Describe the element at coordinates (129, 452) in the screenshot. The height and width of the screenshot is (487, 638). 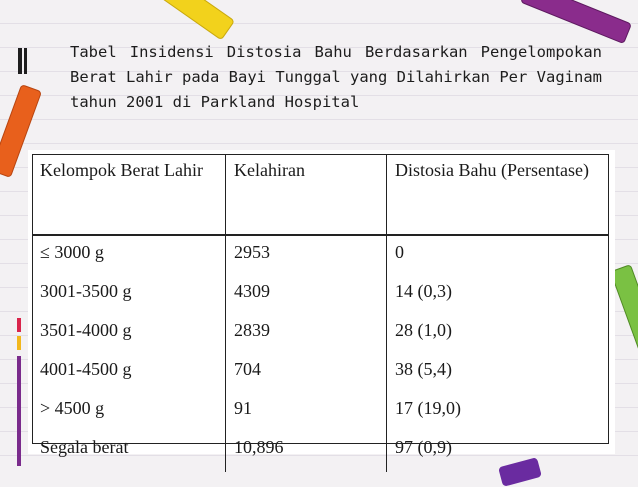
I see `table-cell: Segala berat` at that location.